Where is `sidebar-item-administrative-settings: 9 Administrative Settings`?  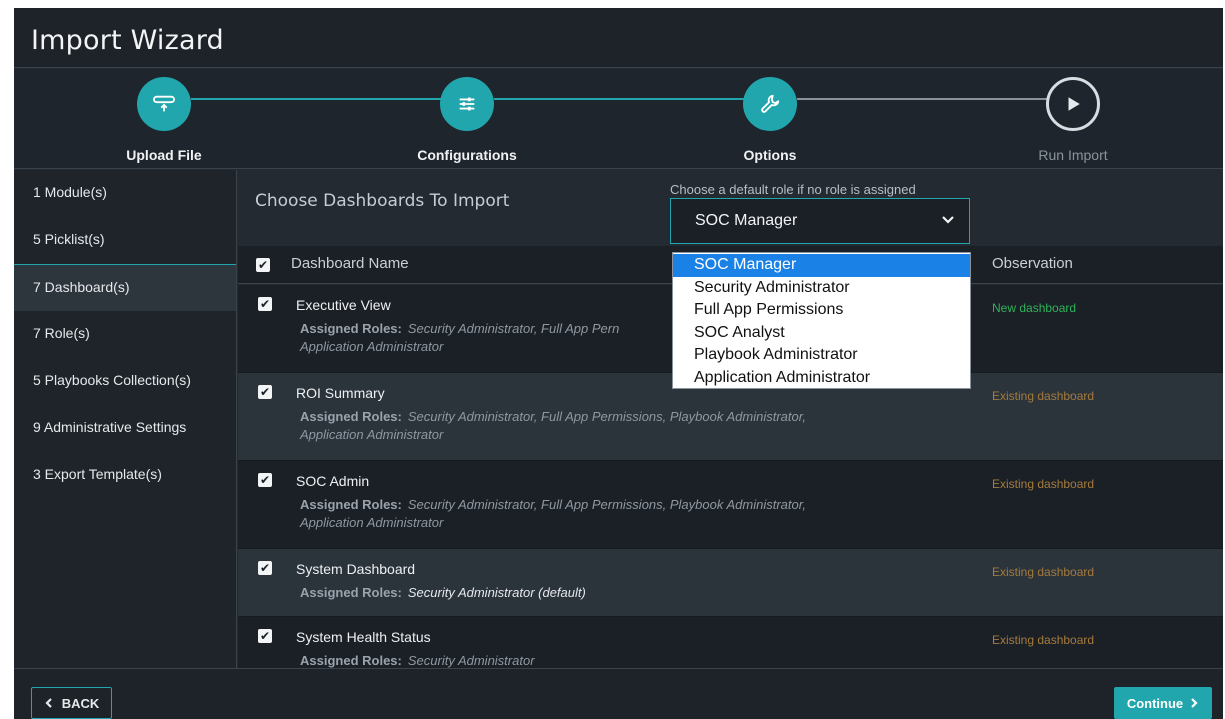 sidebar-item-administrative-settings: 9 Administrative Settings is located at coordinates (125, 428).